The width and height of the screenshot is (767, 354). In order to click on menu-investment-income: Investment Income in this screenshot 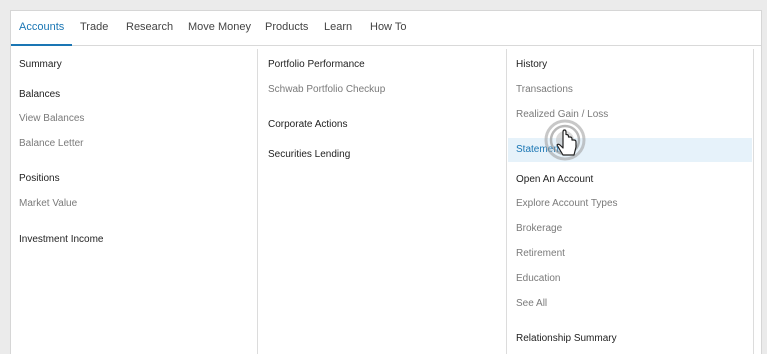, I will do `click(61, 239)`.